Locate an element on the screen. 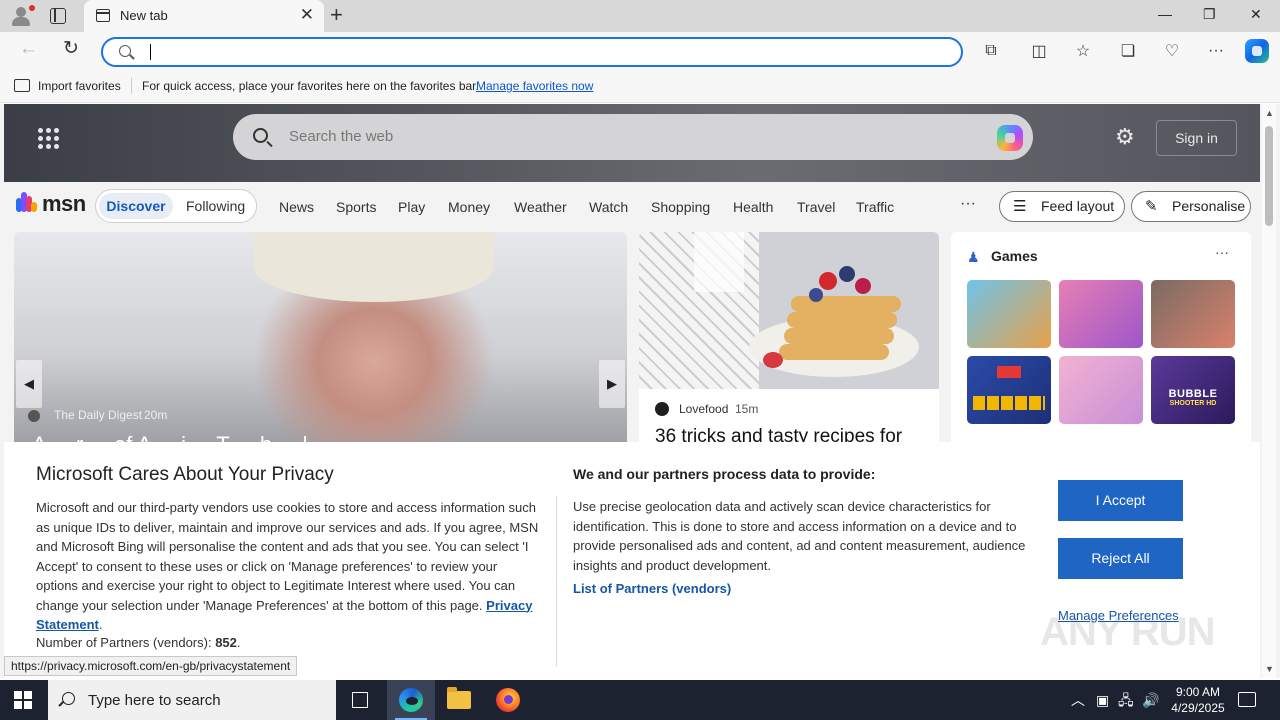 The image size is (1280, 720). tray-chevron-icon: ︿ is located at coordinates (1078, 700).